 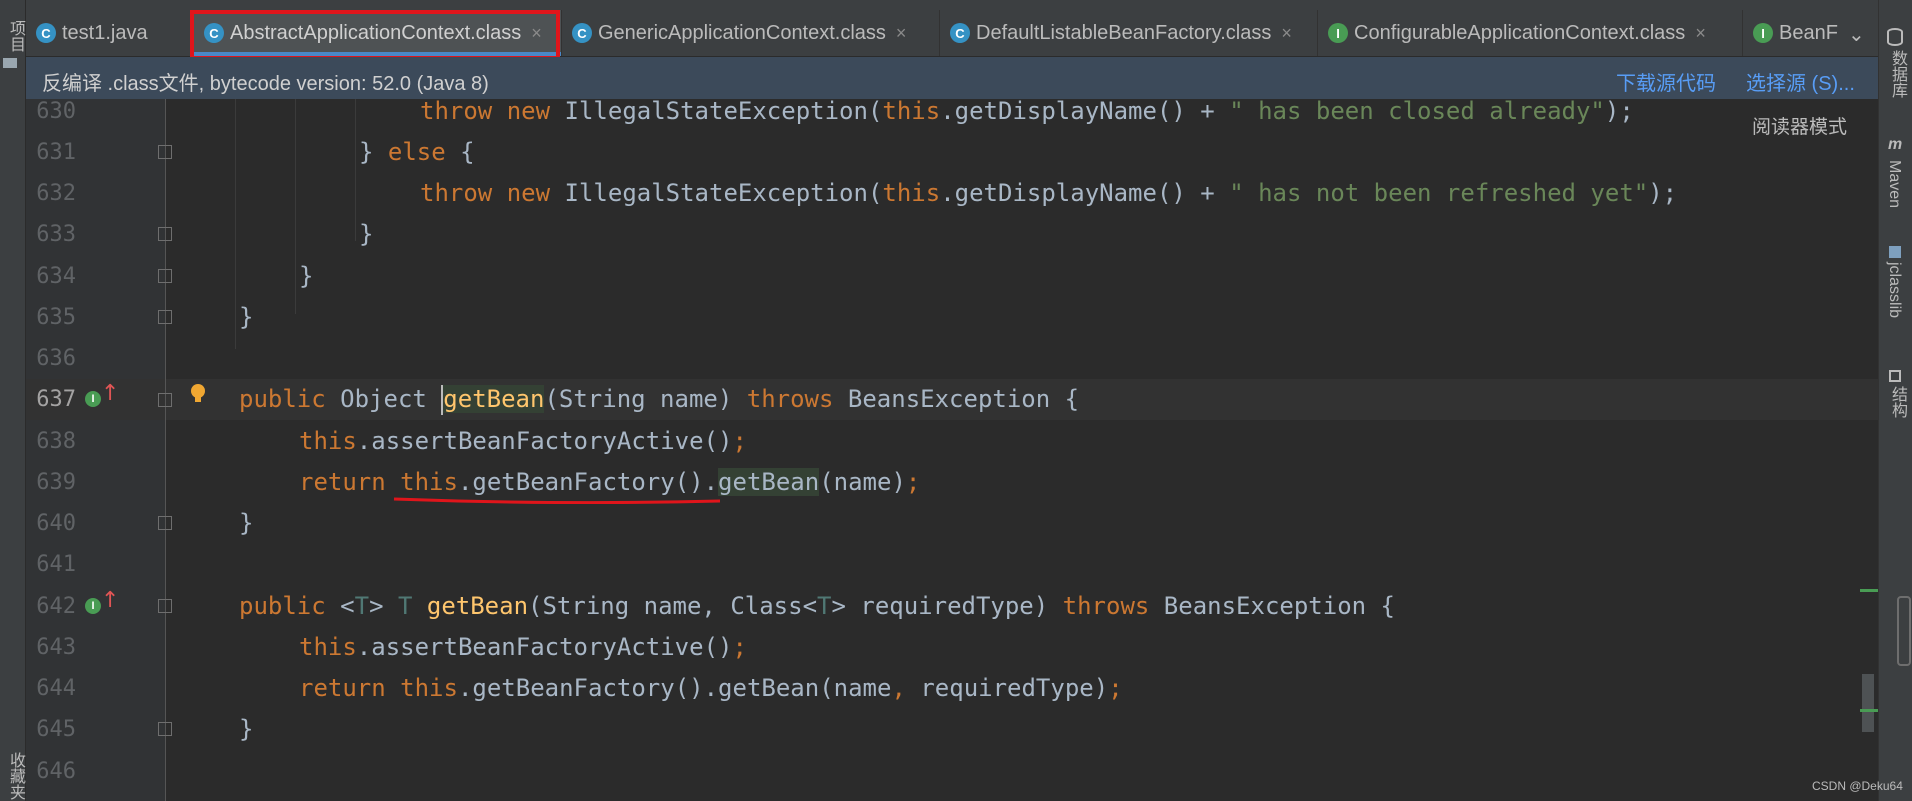 What do you see at coordinates (56, 771) in the screenshot?
I see `line-number: 646` at bounding box center [56, 771].